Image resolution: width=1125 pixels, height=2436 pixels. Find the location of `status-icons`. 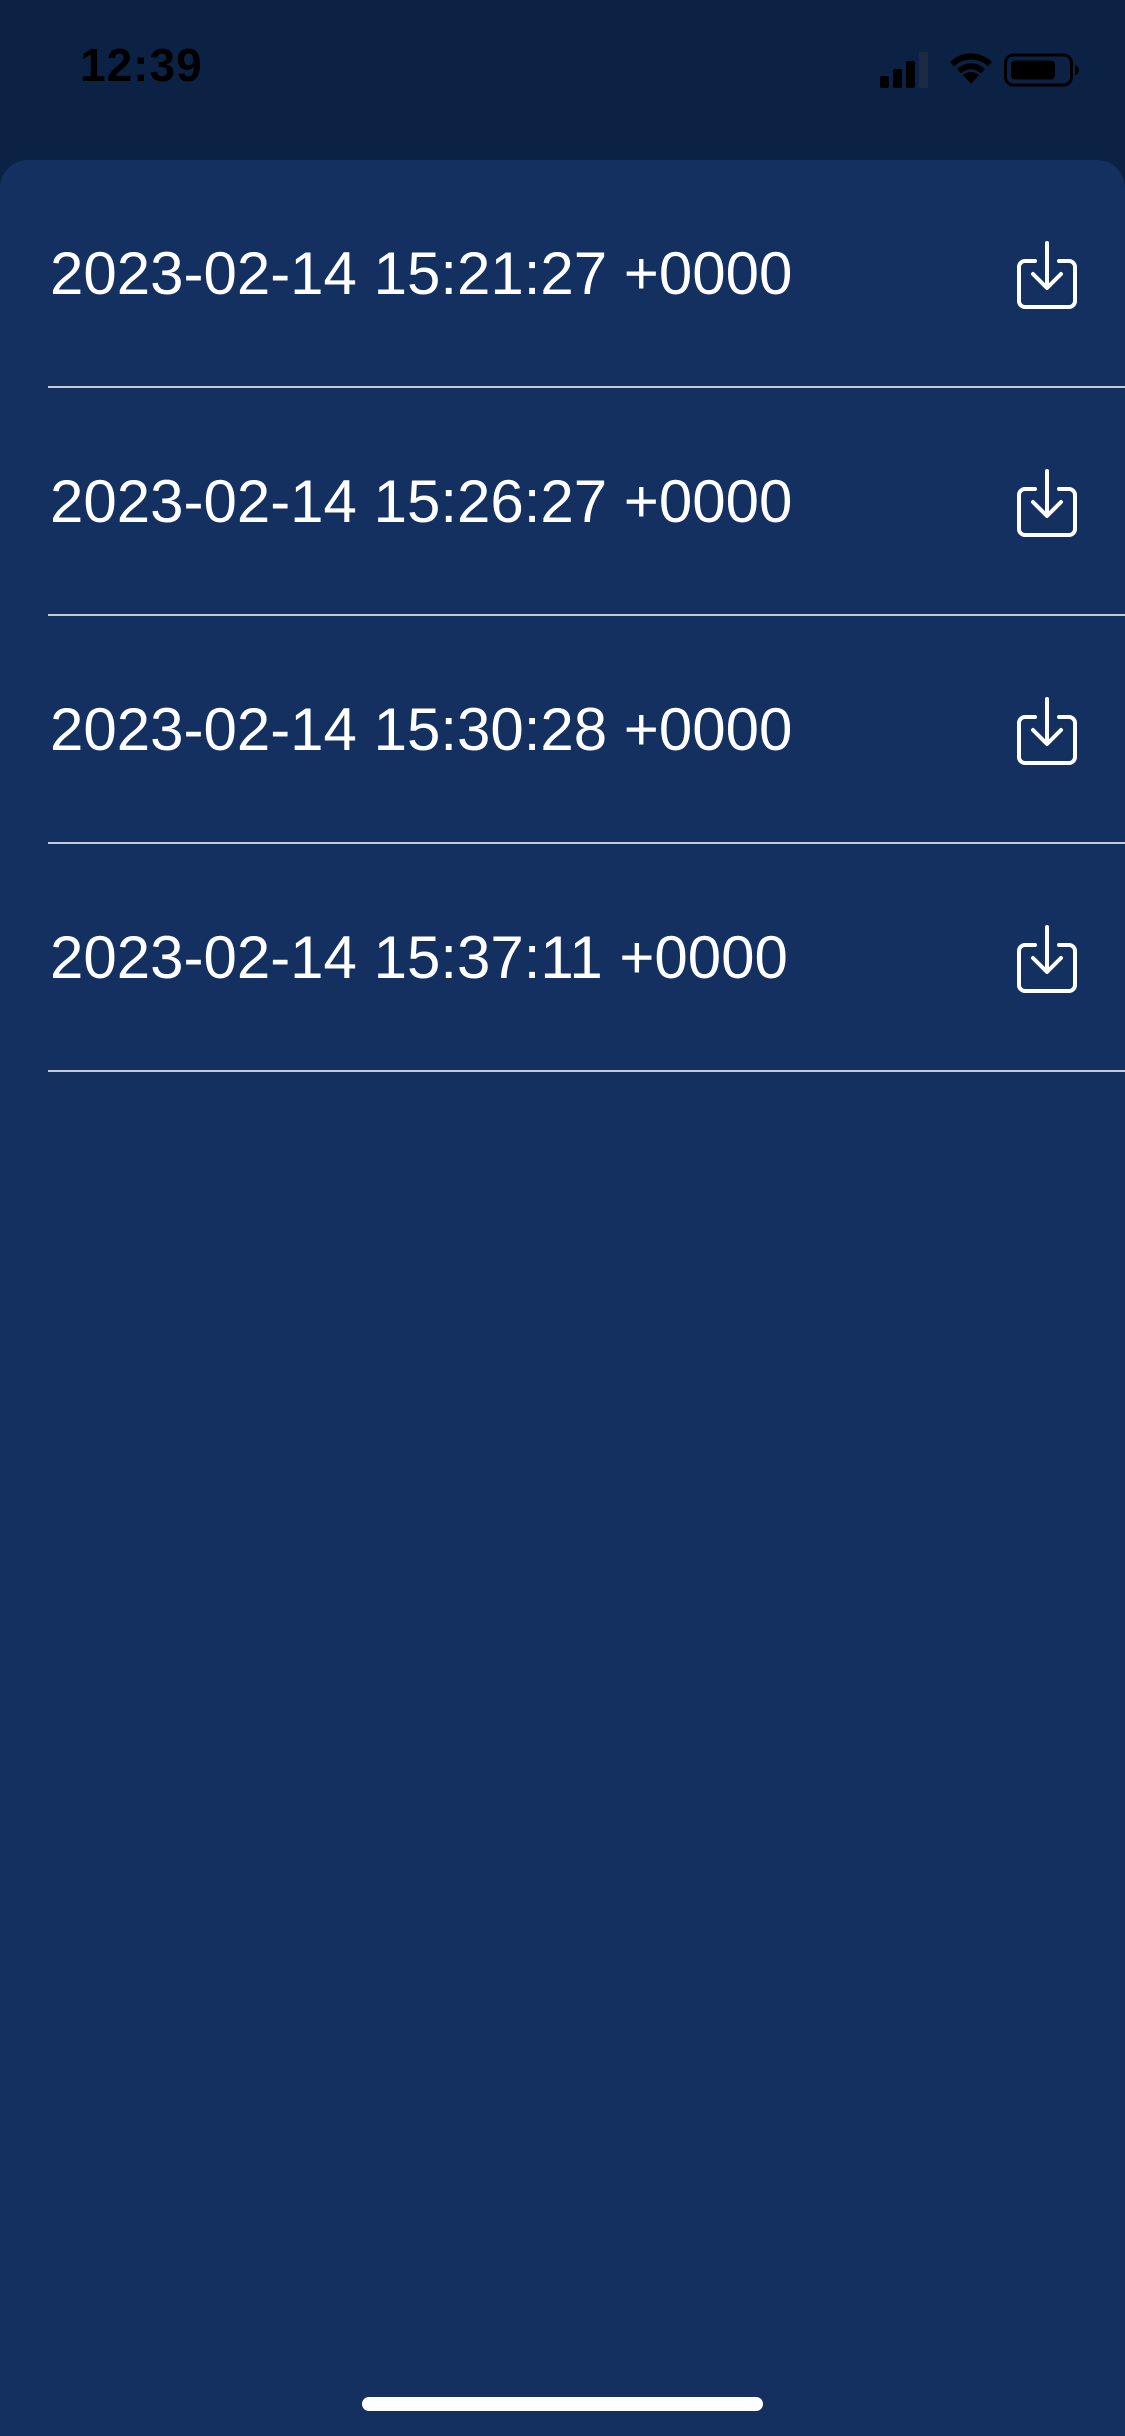

status-icons is located at coordinates (980, 70).